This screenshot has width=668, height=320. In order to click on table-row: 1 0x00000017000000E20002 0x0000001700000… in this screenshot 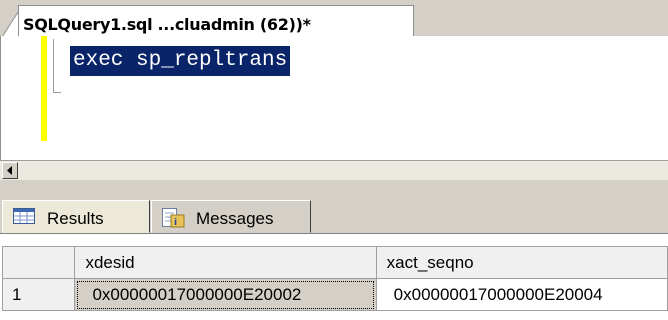, I will do `click(334, 294)`.